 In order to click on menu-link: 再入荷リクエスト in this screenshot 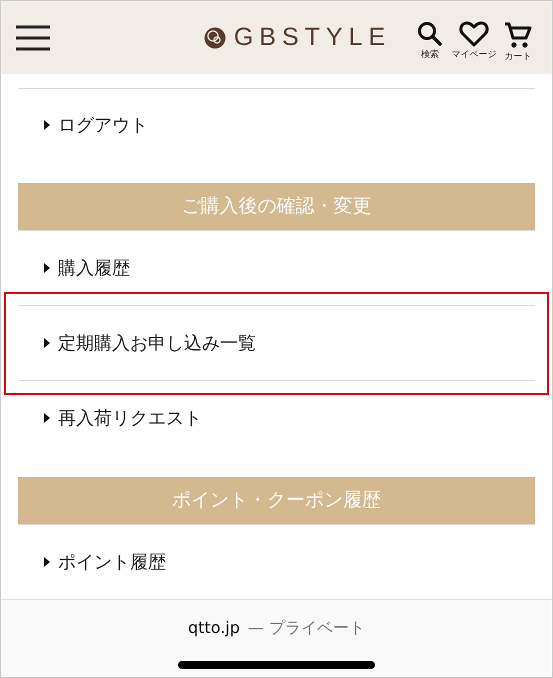, I will do `click(276, 417)`.